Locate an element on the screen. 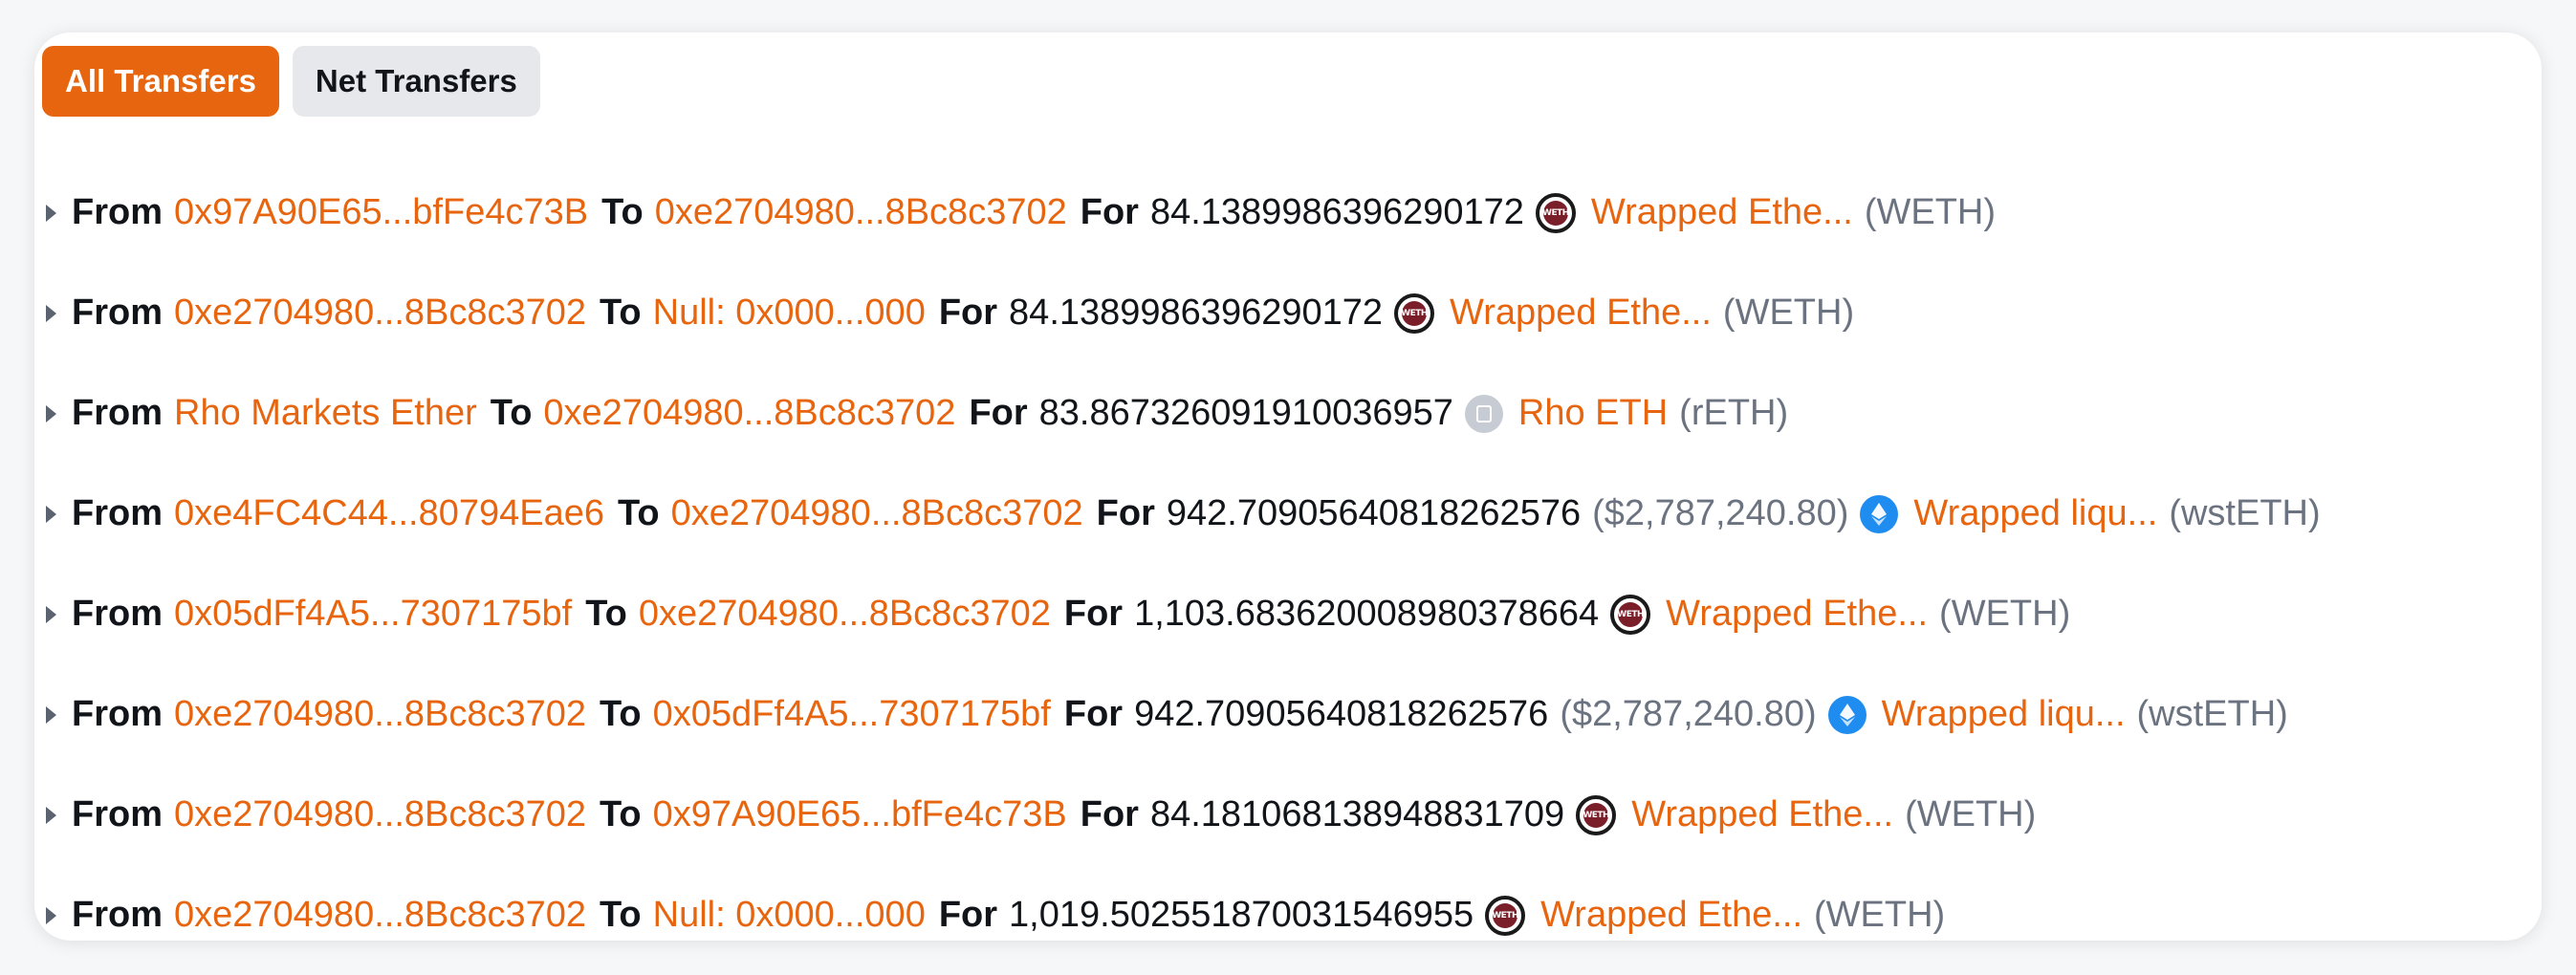 This screenshot has height=975, width=2576. from-address-link: 0xe4FC4C44...80794Eae6 is located at coordinates (389, 514).